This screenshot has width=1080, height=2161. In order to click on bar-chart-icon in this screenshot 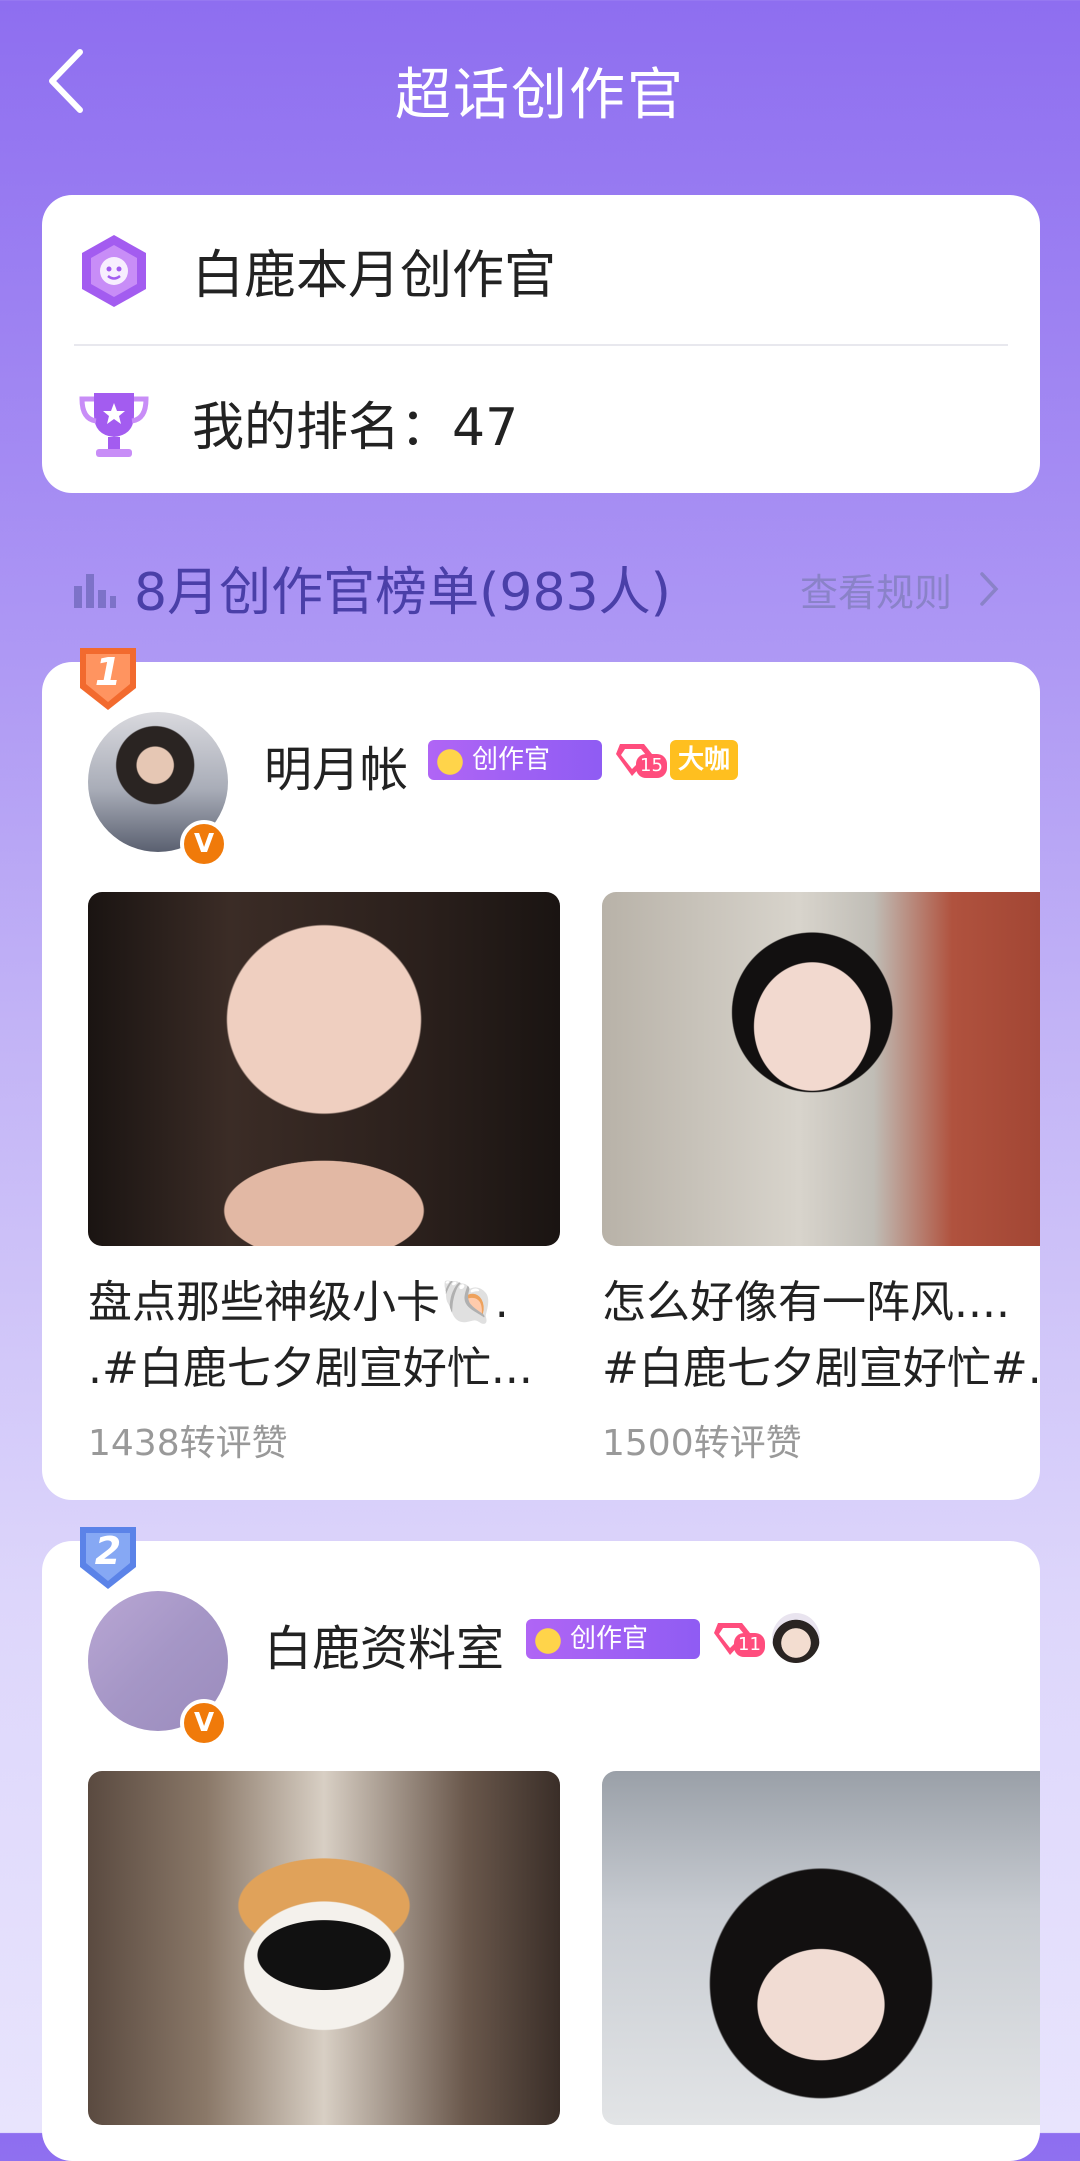, I will do `click(95, 591)`.